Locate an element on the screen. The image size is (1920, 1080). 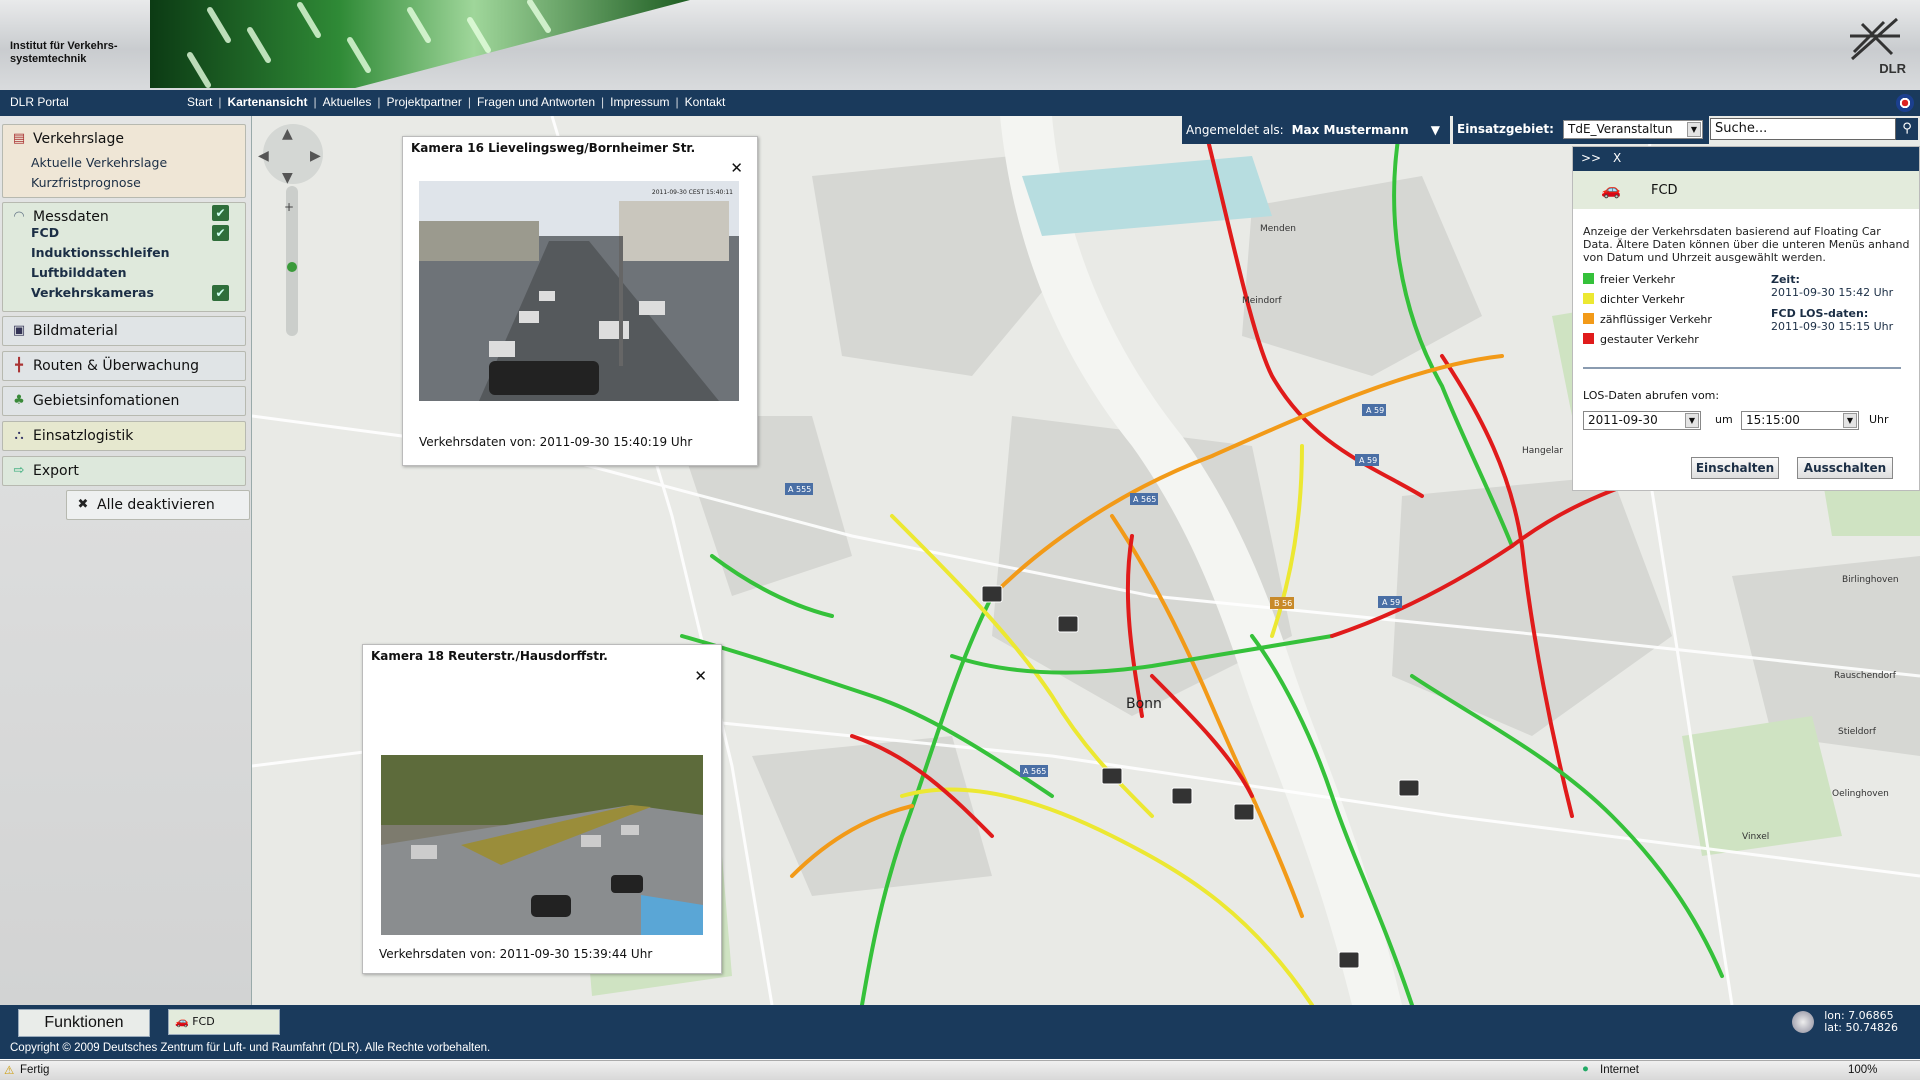
los-time-value: 15:15:00 is located at coordinates (1773, 420).